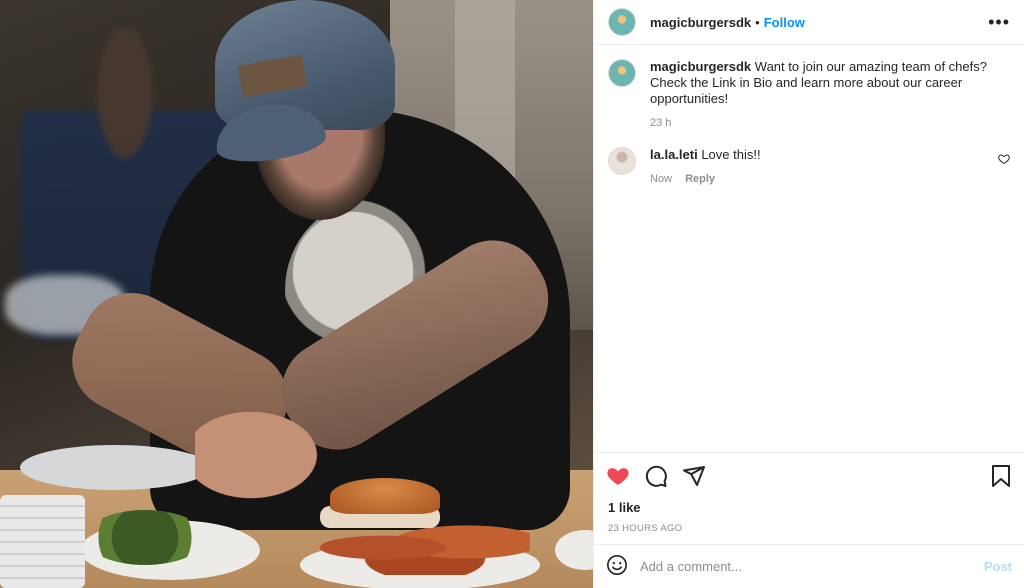 The width and height of the screenshot is (1024, 588). What do you see at coordinates (700, 66) in the screenshot?
I see `caption-username: magicburgersdk` at bounding box center [700, 66].